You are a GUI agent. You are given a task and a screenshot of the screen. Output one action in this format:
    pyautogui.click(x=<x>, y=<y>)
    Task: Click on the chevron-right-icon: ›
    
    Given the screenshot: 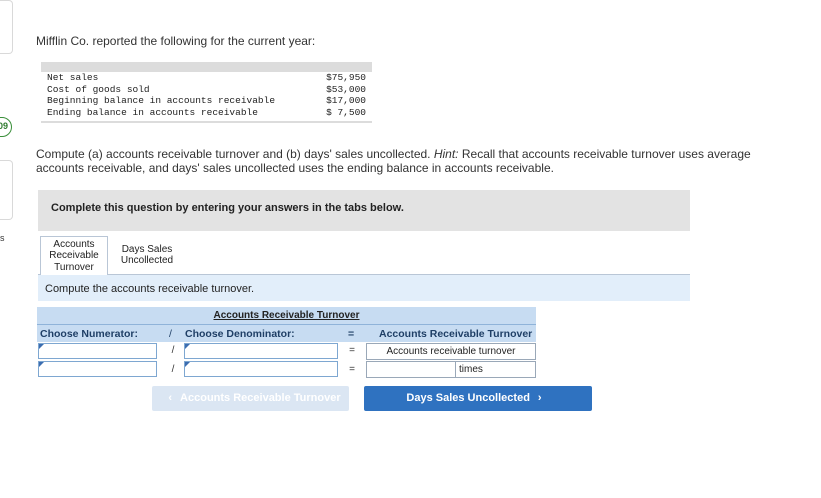 What is the action you would take?
    pyautogui.click(x=539, y=398)
    